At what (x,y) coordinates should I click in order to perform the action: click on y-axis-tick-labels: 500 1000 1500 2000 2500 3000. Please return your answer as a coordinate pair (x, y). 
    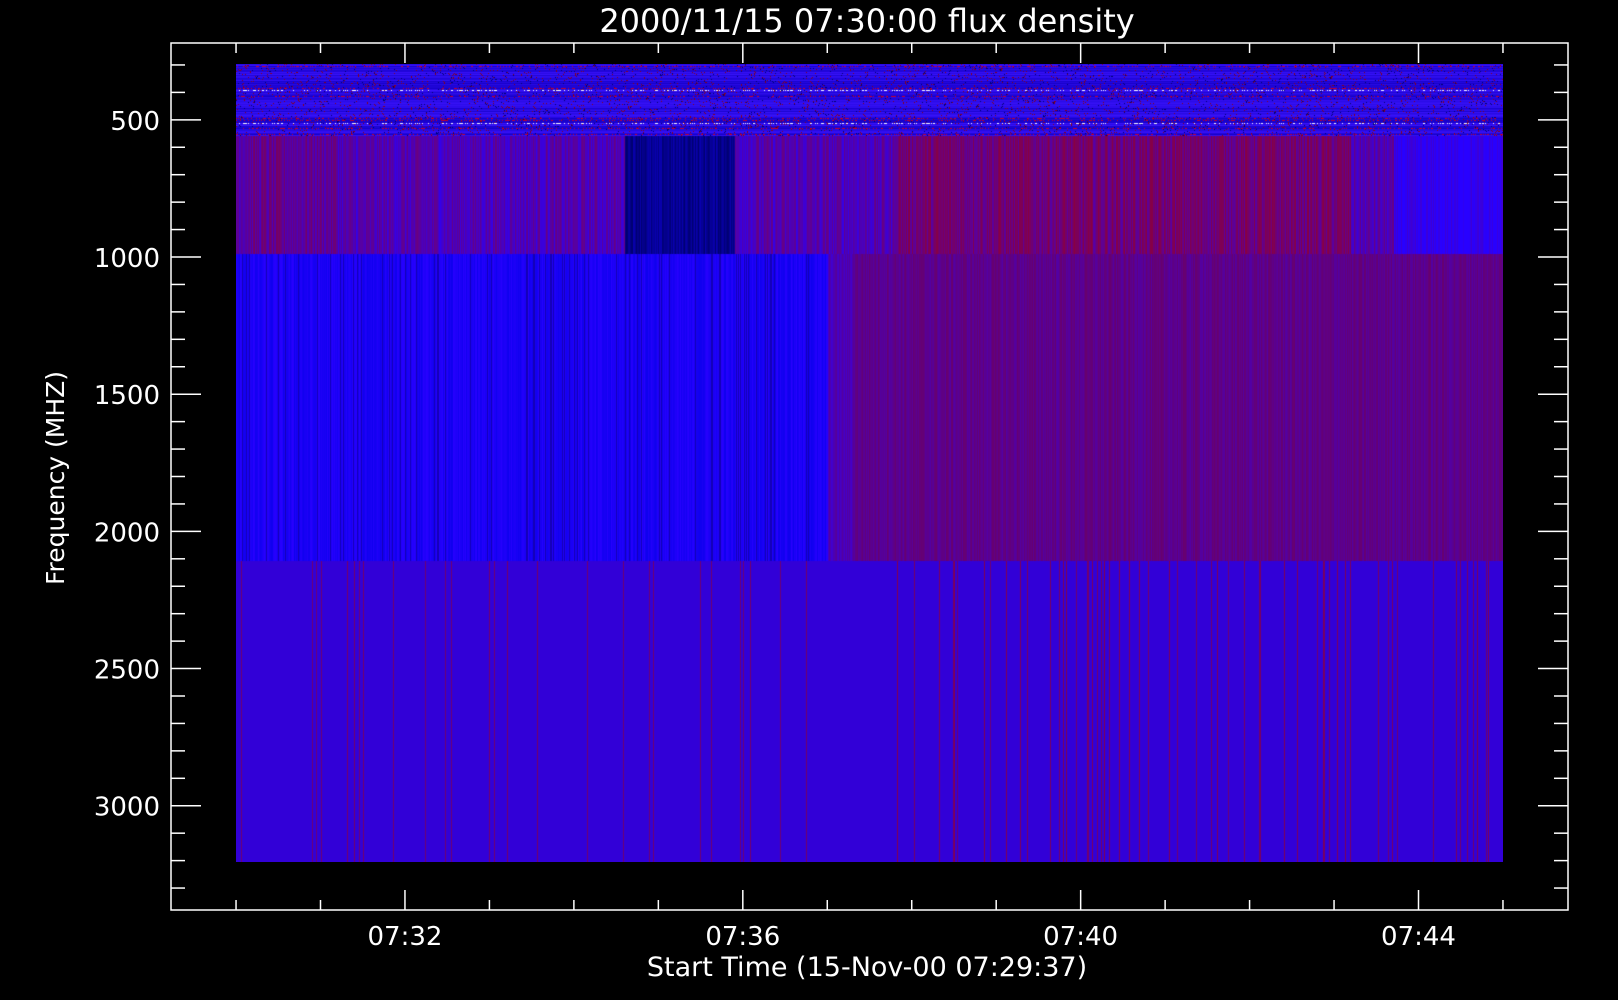
    Looking at the image, I should click on (127, 465).